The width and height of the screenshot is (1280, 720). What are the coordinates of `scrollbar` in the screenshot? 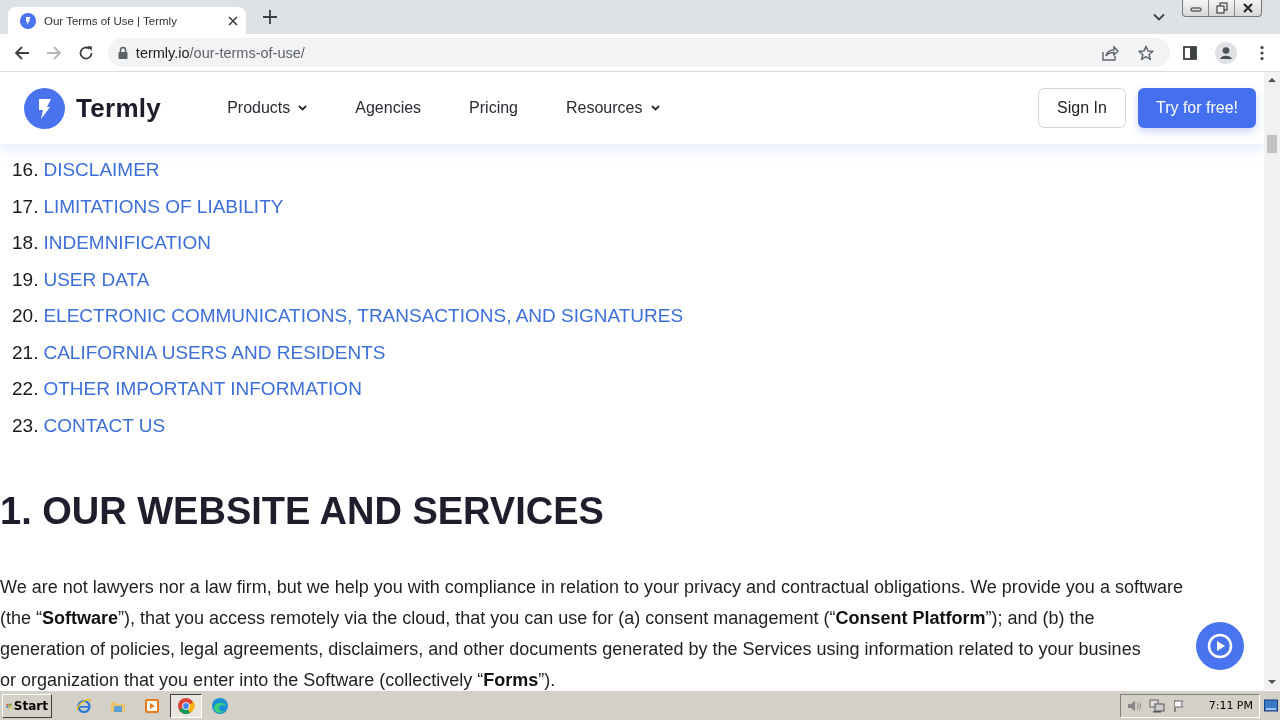 It's located at (1272, 381).